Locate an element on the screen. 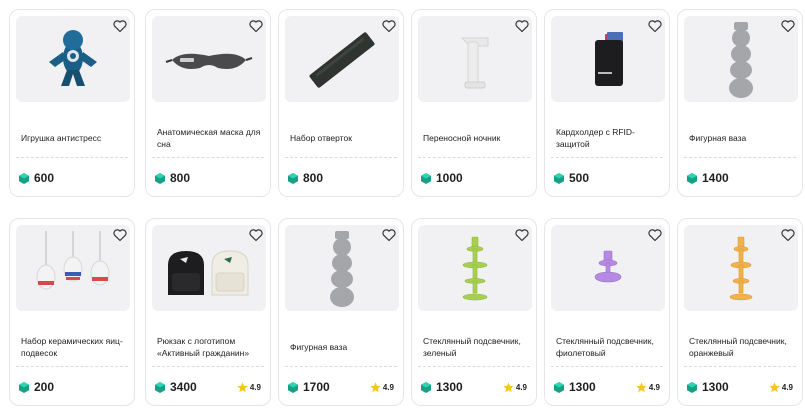 This screenshot has width=805, height=415. product-title: Стеклянный подсвечник, зеленый is located at coordinates (478, 347).